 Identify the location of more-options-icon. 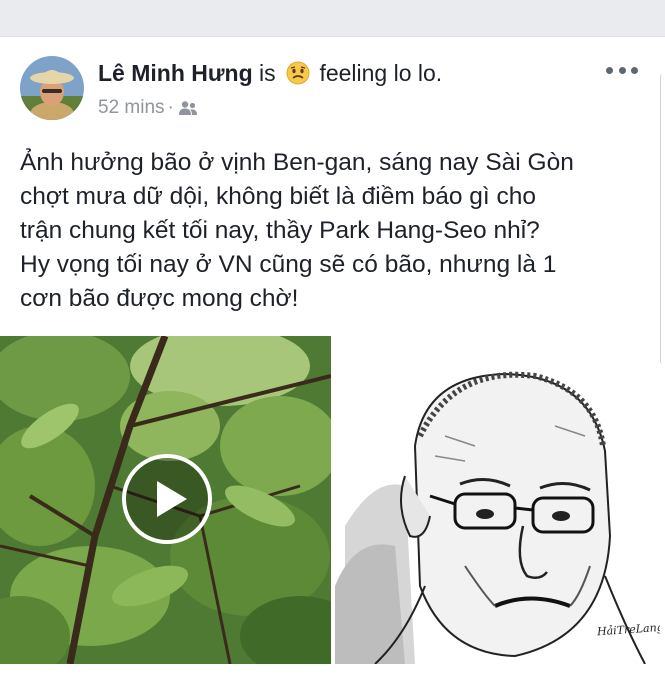
(622, 70).